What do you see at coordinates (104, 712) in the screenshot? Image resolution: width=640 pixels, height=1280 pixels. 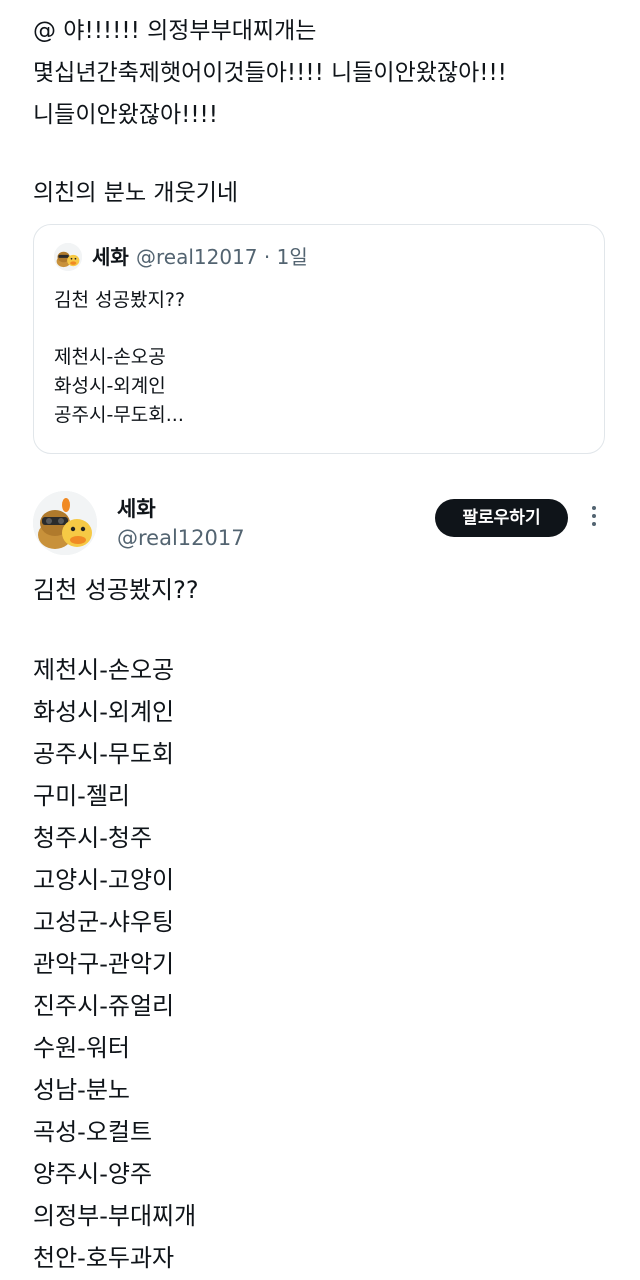 I see `post-text-line: 화성시-외계인` at bounding box center [104, 712].